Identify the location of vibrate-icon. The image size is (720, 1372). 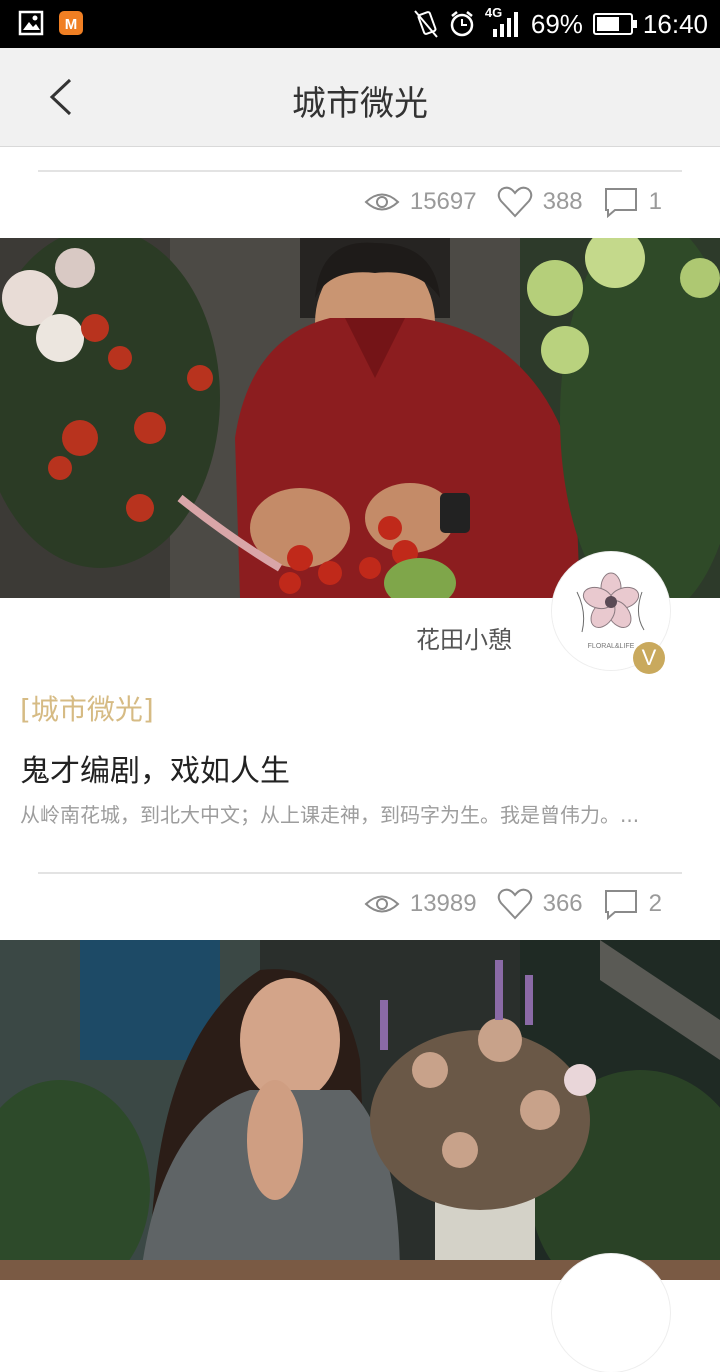
(426, 24).